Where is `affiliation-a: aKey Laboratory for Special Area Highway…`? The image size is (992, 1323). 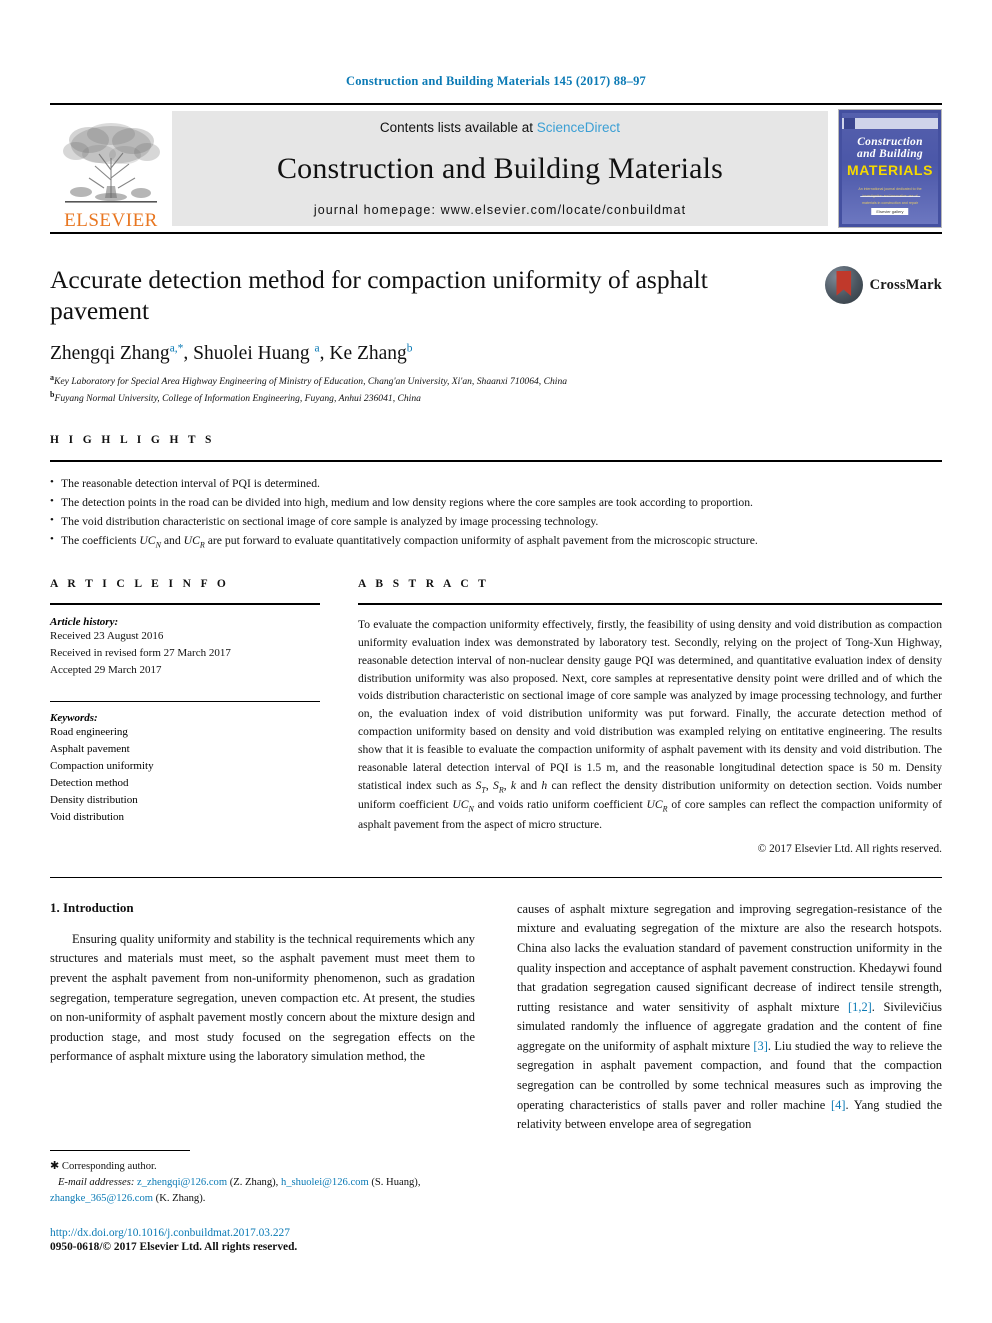
affiliation-a: aKey Laboratory for Special Area Highway… is located at coordinates (309, 379).